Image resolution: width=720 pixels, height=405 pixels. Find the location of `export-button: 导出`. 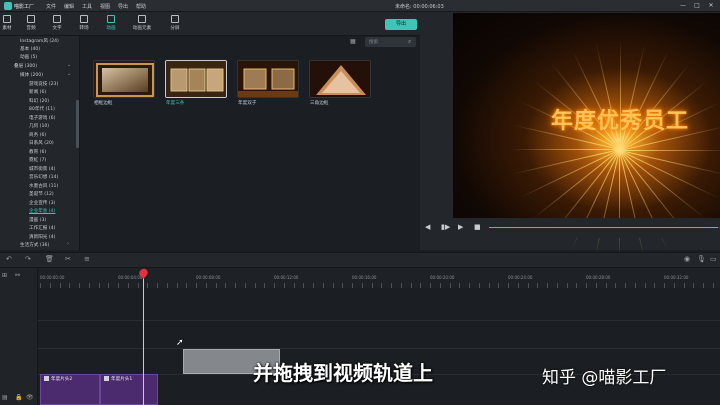

export-button: 导出 is located at coordinates (401, 24).